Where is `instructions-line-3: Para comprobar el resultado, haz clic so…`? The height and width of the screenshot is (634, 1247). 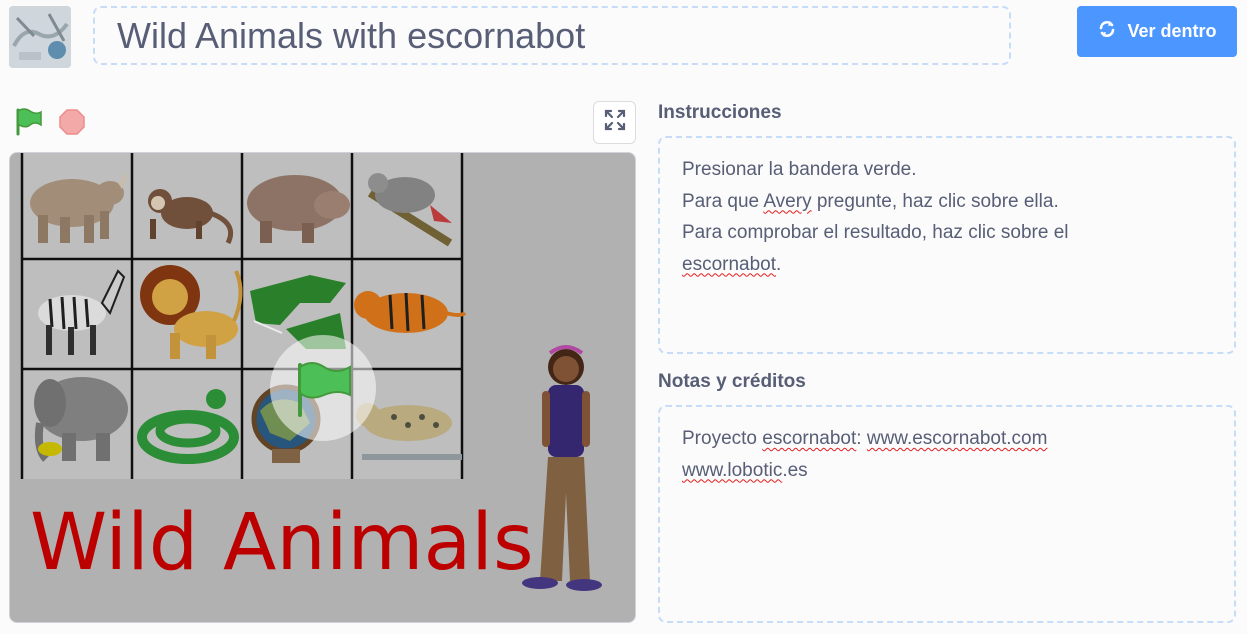
instructions-line-3: Para comprobar el resultado, haz clic so… is located at coordinates (875, 232).